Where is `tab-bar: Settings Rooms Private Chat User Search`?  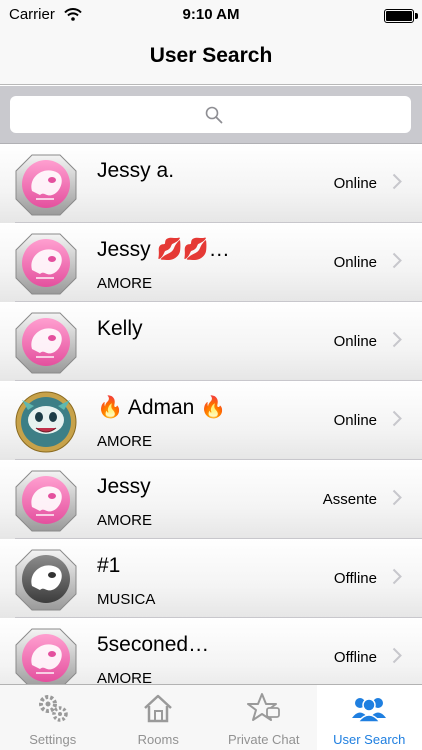 tab-bar: Settings Rooms Private Chat User Search is located at coordinates (211, 717).